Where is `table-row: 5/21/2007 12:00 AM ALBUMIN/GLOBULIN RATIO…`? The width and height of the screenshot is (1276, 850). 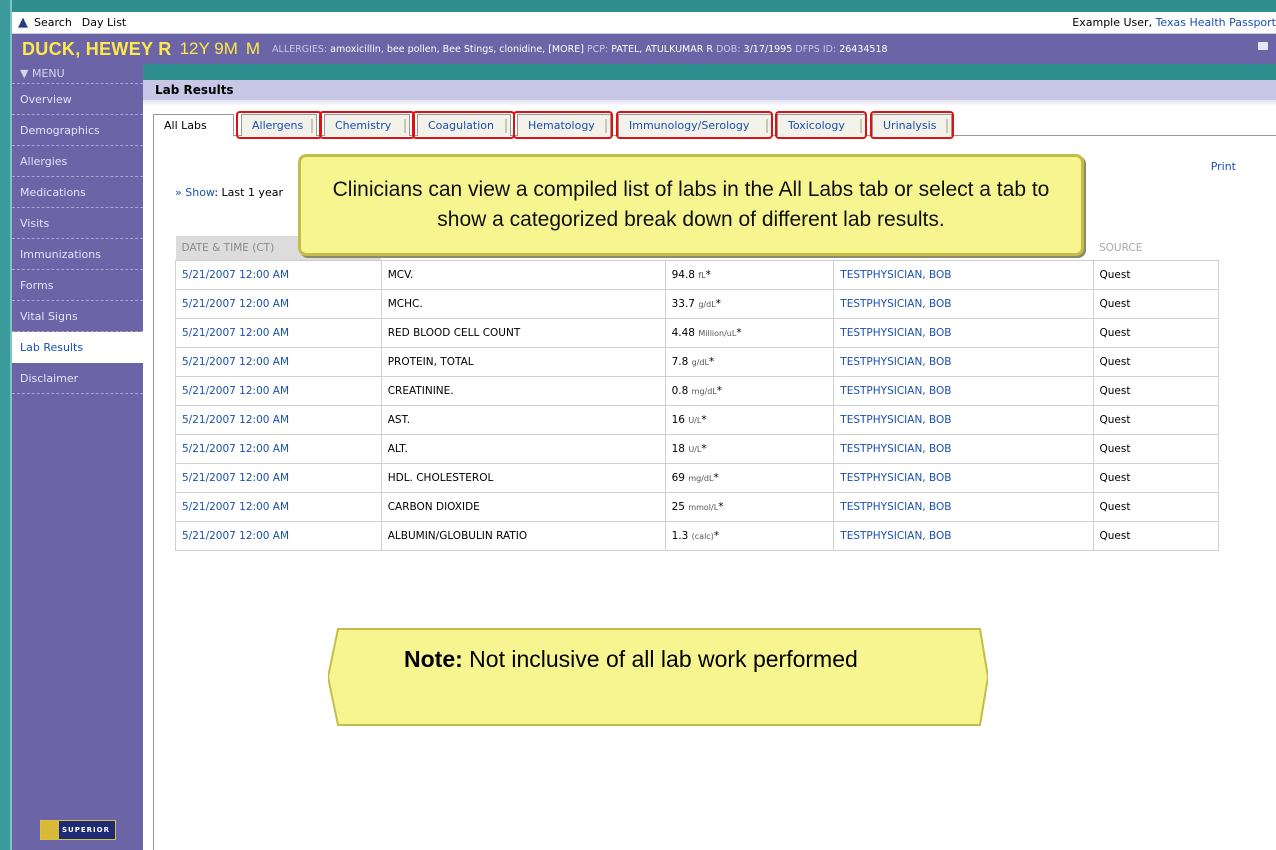
table-row: 5/21/2007 12:00 AM ALBUMIN/GLOBULIN RATIO… is located at coordinates (697, 535).